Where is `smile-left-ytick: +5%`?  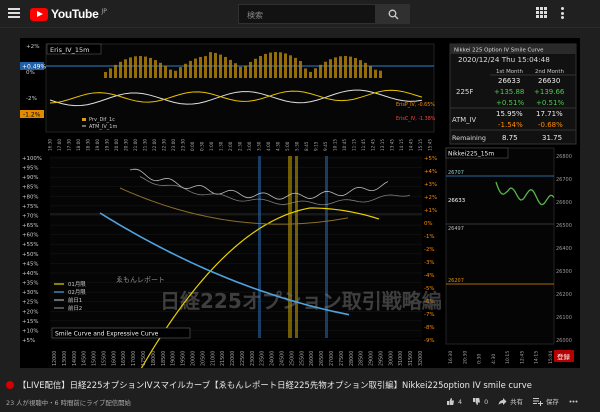 smile-left-ytick: +5% is located at coordinates (28, 341).